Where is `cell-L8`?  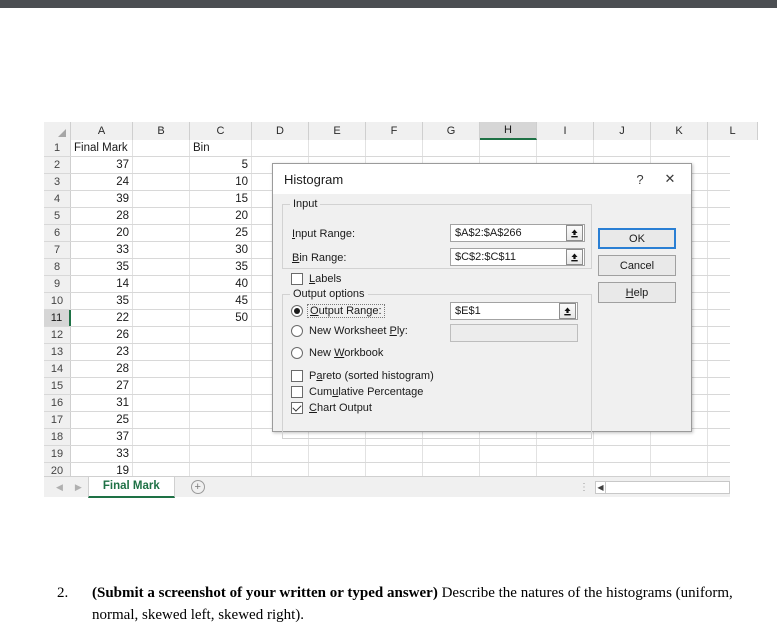 cell-L8 is located at coordinates (719, 267).